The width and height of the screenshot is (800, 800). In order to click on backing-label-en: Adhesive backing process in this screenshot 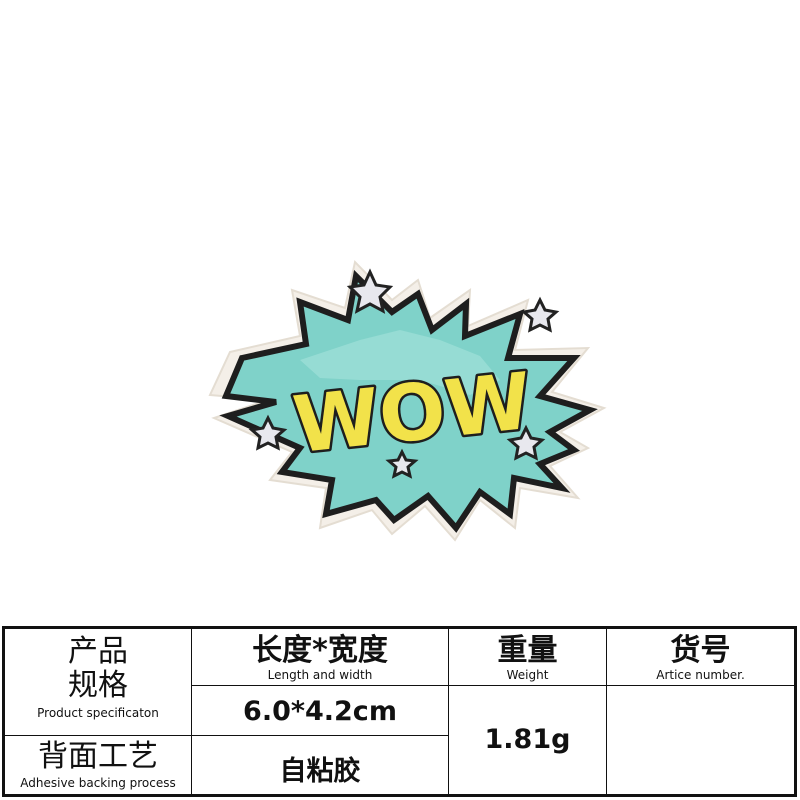, I will do `click(98, 783)`.